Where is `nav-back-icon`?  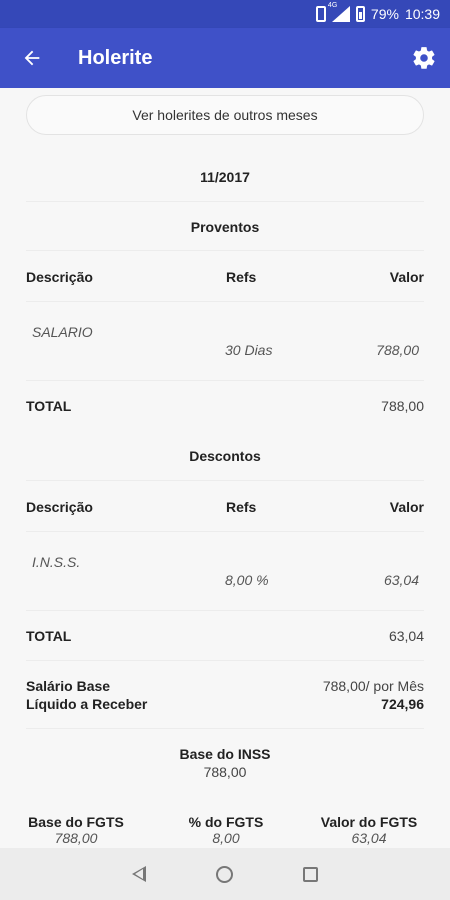
nav-back-icon is located at coordinates (139, 874).